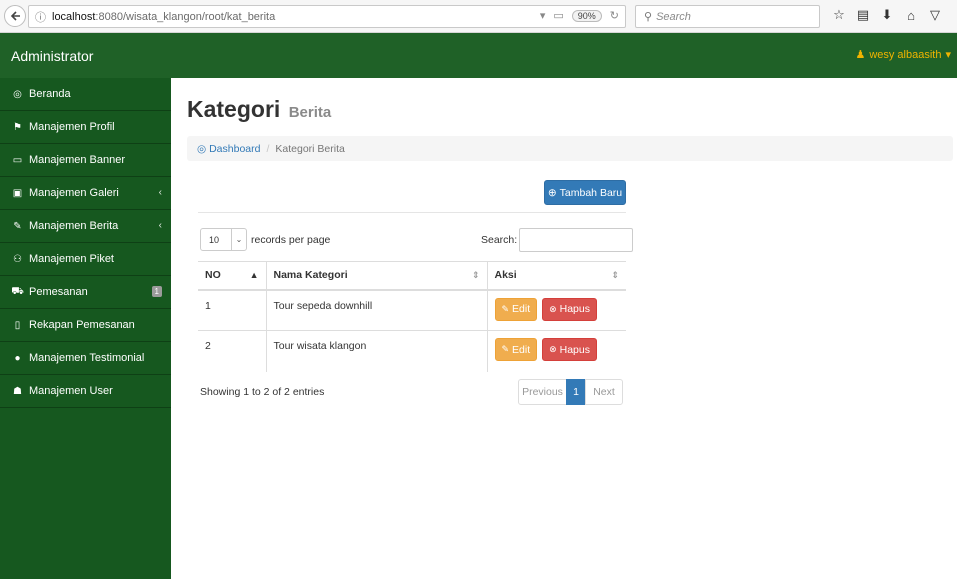  I want to click on sidebar-item-galeri: ▣ Manajemen Galeri ‹, so click(85, 193).